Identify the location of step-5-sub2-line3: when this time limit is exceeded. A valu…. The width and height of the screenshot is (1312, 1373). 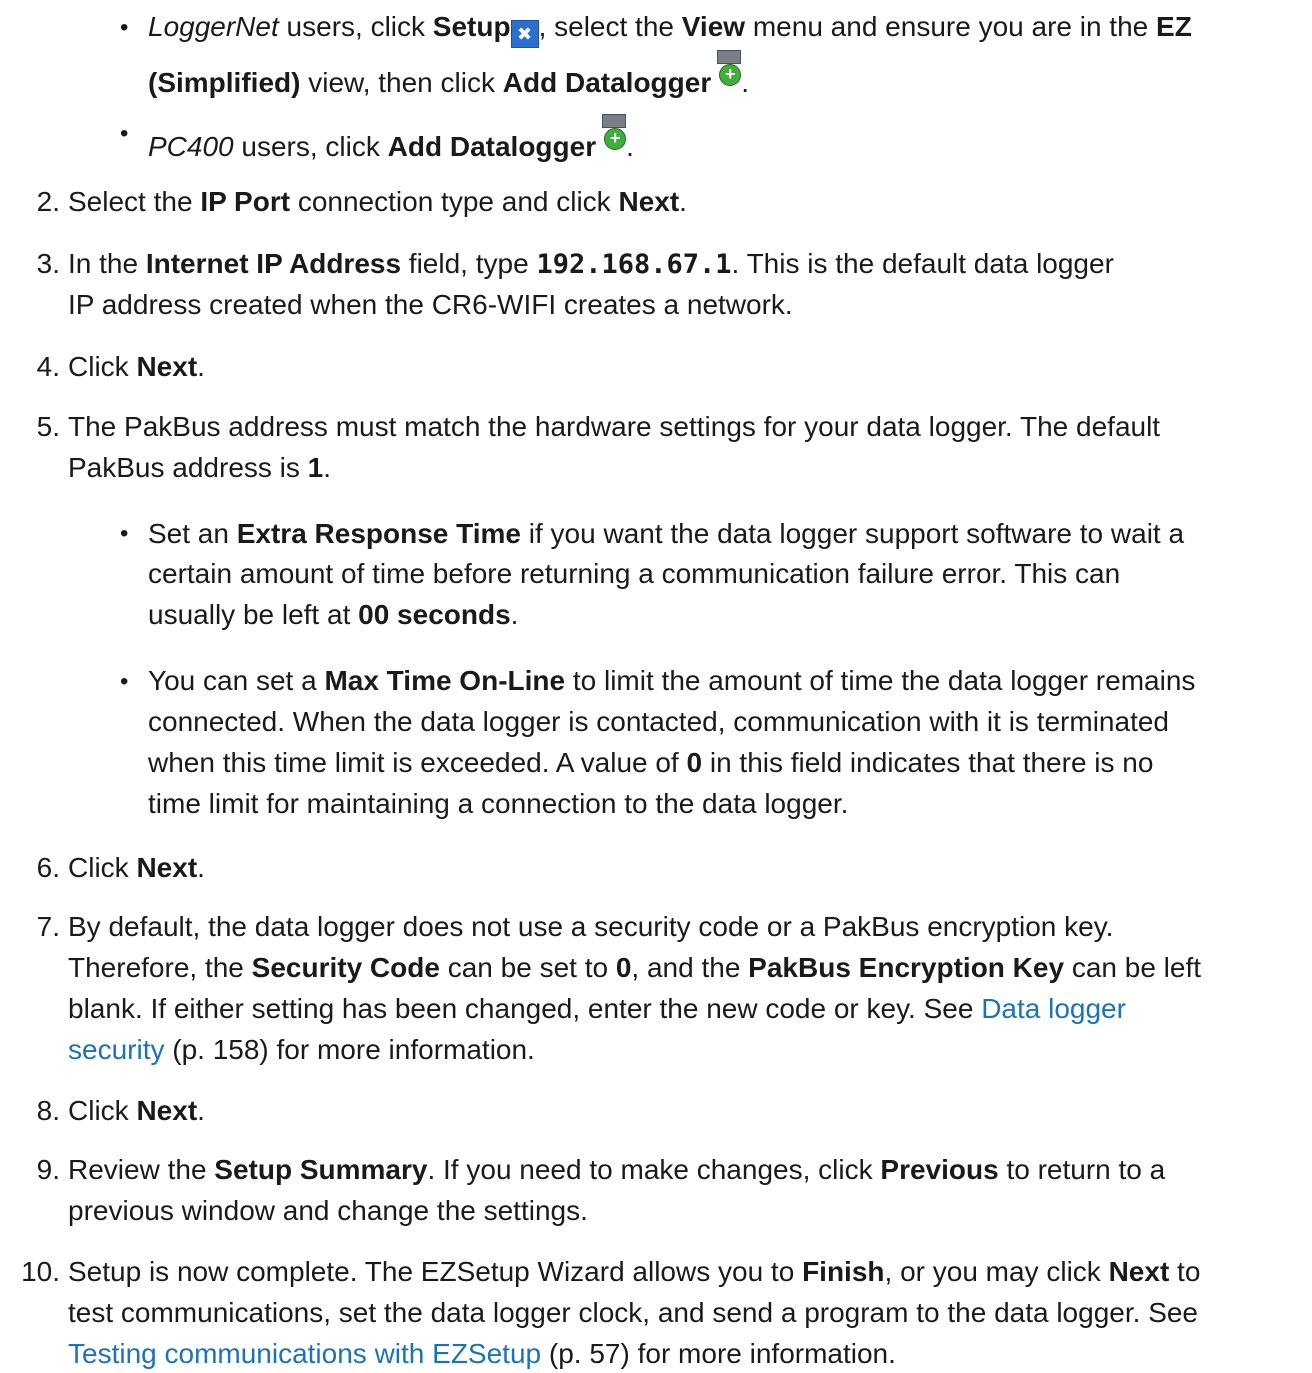
(651, 762).